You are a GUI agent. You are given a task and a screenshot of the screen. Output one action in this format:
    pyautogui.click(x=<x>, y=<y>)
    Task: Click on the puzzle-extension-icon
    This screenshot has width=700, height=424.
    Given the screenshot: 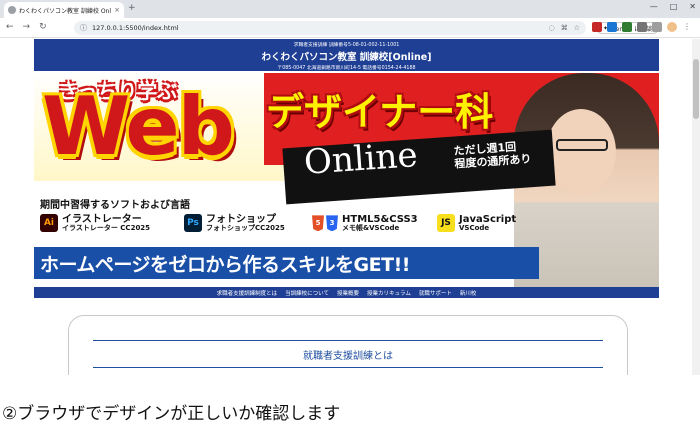 What is the action you would take?
    pyautogui.click(x=642, y=27)
    